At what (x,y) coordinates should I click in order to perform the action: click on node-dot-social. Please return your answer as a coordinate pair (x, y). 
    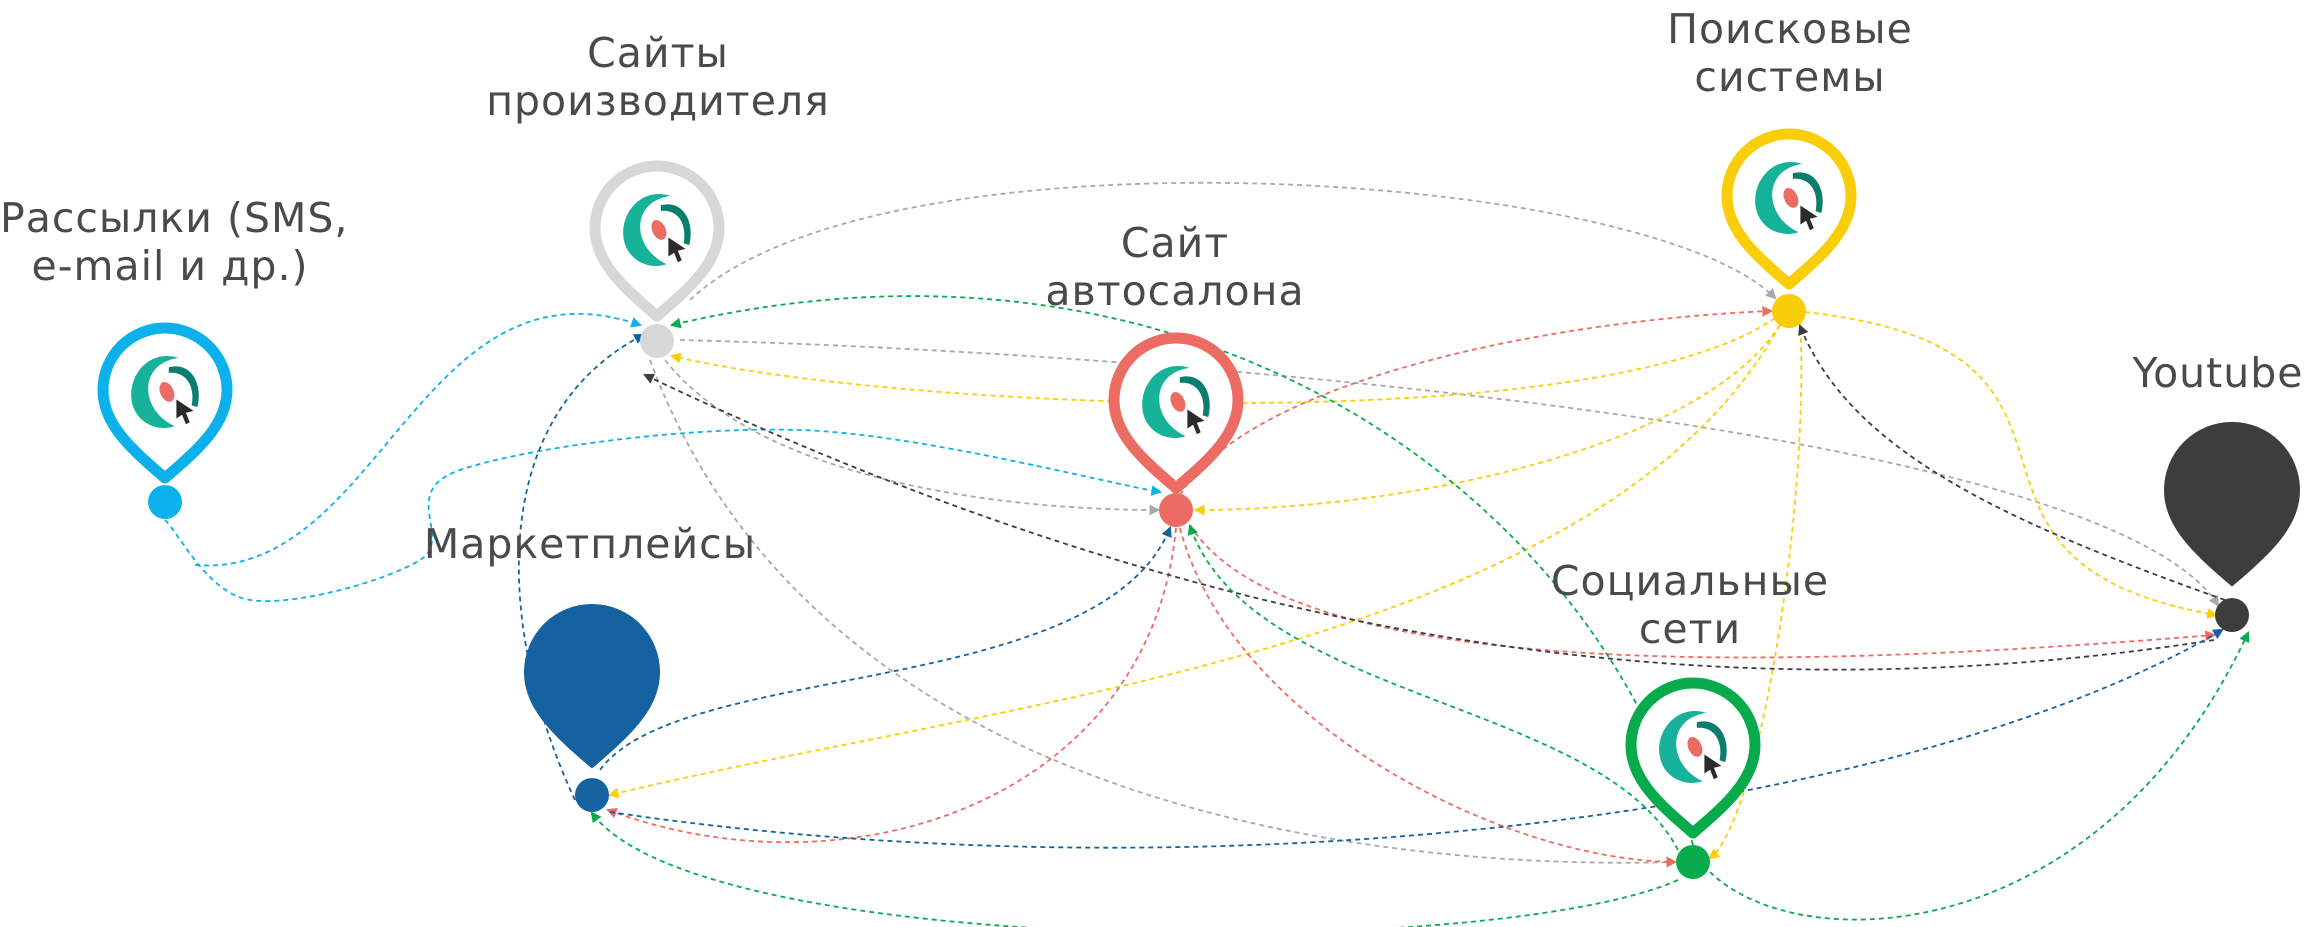
    Looking at the image, I should click on (1693, 862).